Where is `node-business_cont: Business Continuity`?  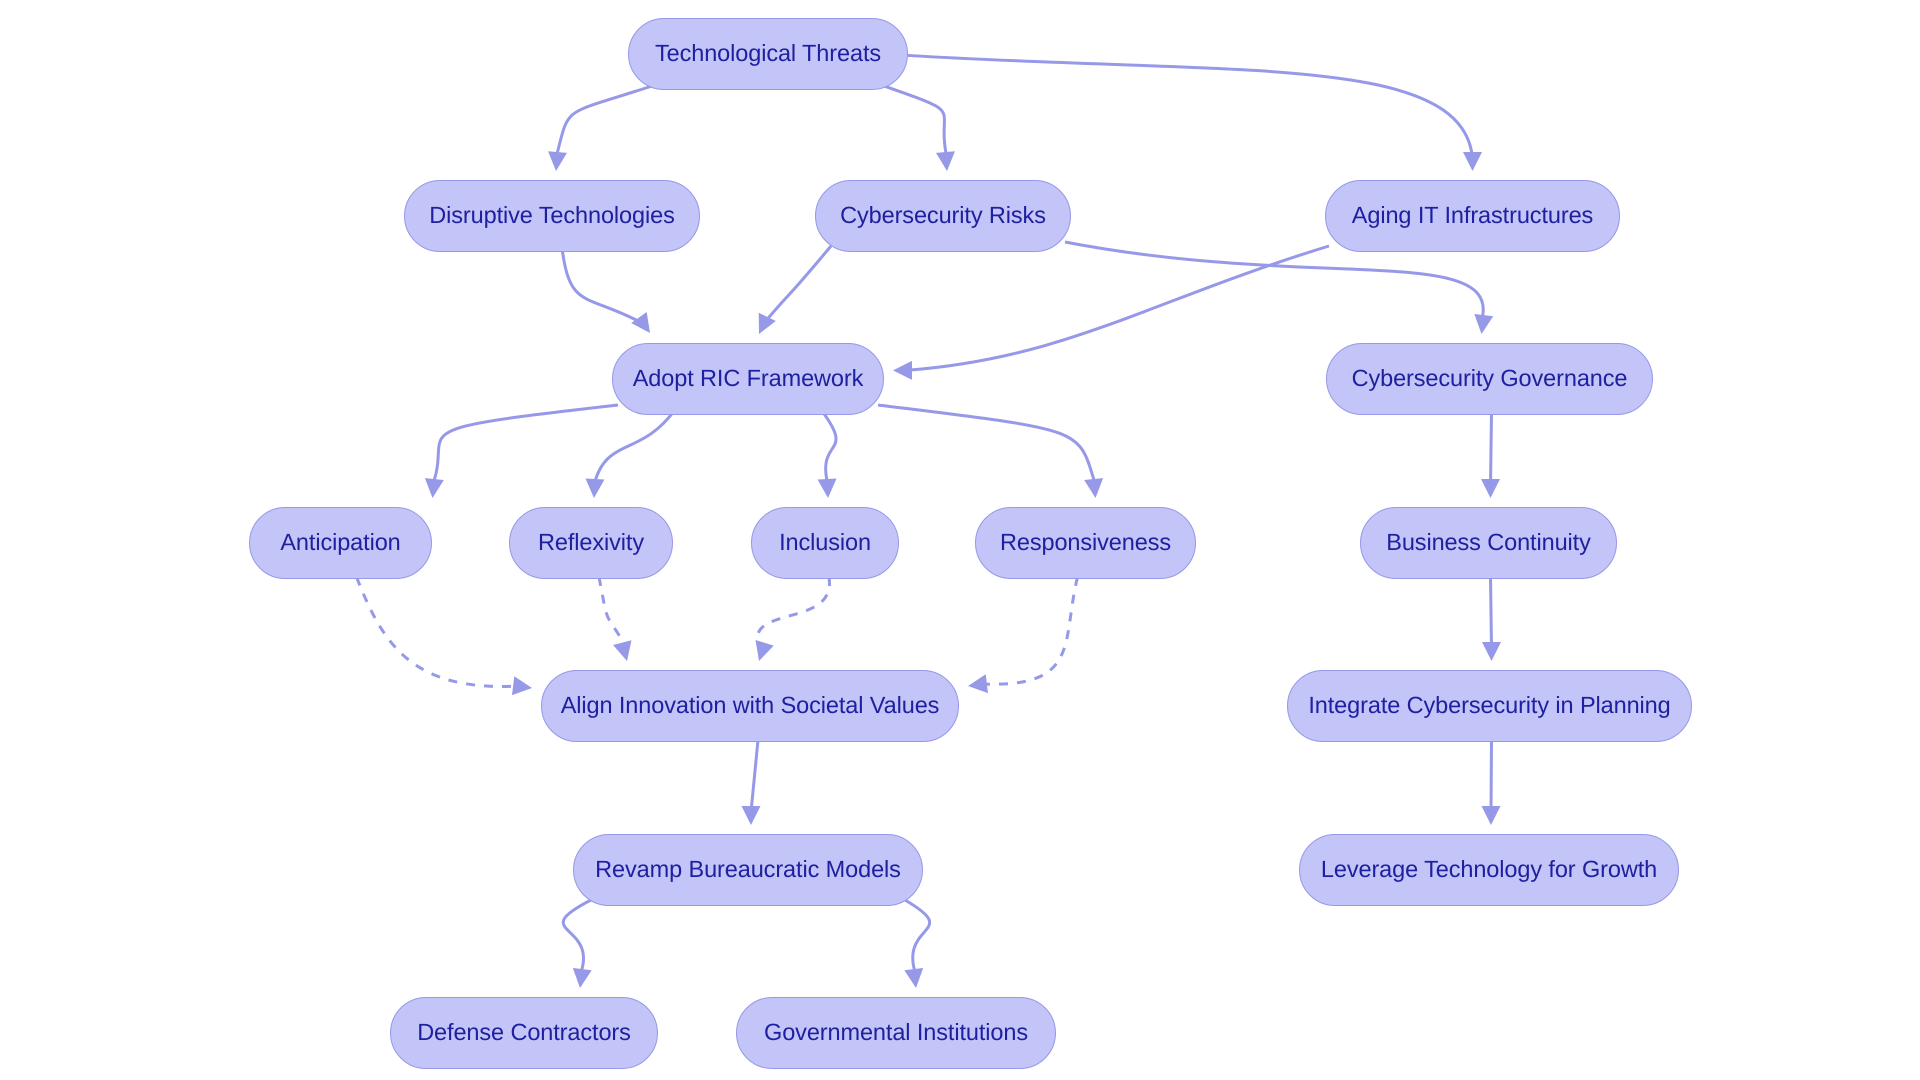
node-business_cont: Business Continuity is located at coordinates (1488, 543).